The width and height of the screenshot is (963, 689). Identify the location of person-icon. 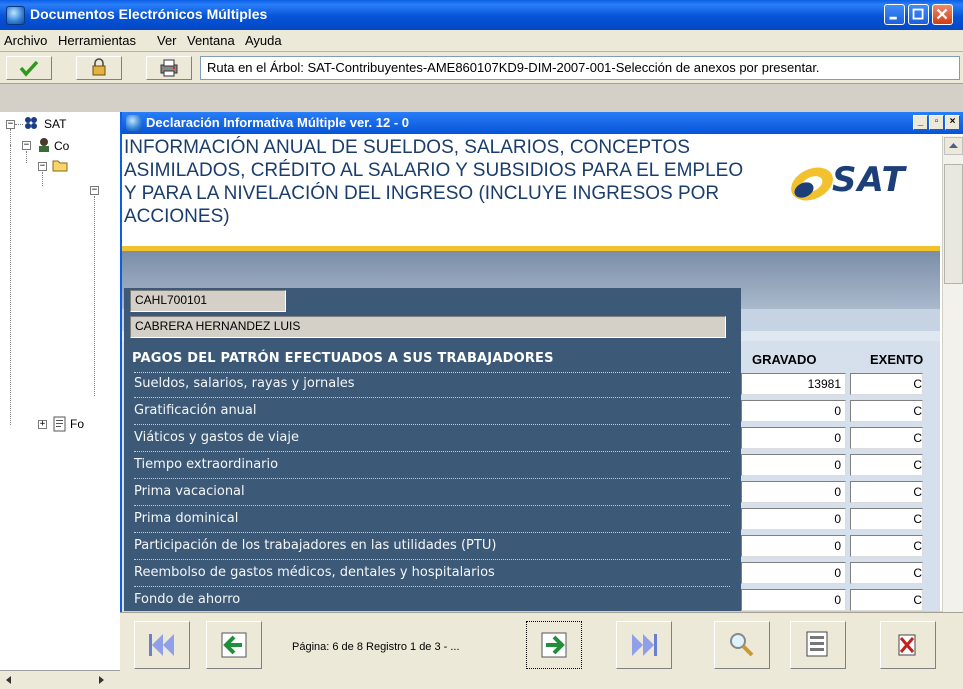
(44, 145).